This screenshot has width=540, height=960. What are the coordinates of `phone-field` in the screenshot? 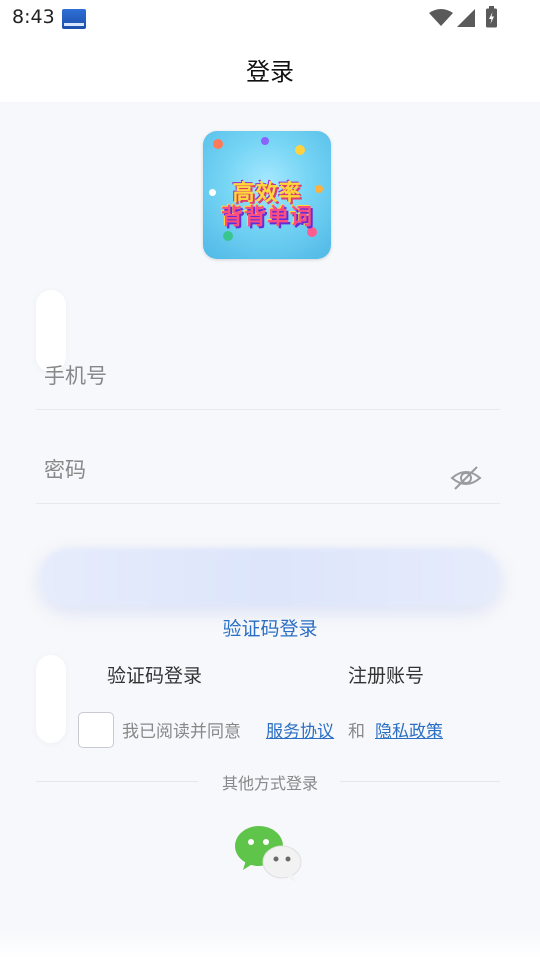 It's located at (268, 375).